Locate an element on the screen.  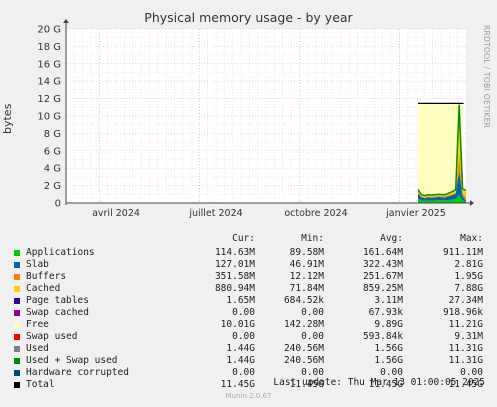
x-tick-label: janvier 2025 is located at coordinates (415, 213).